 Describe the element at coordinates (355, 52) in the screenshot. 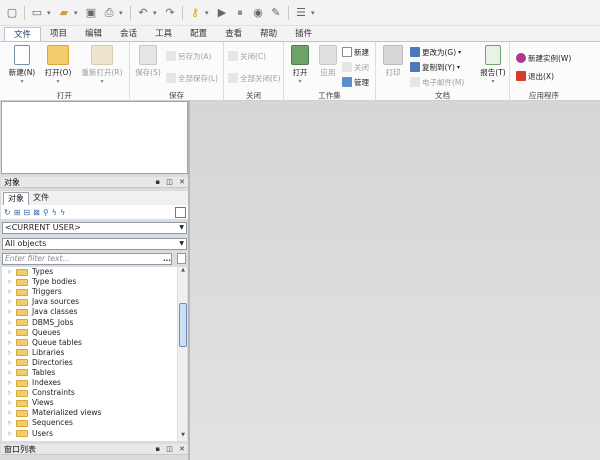

I see `workset-new-button: 新建` at that location.